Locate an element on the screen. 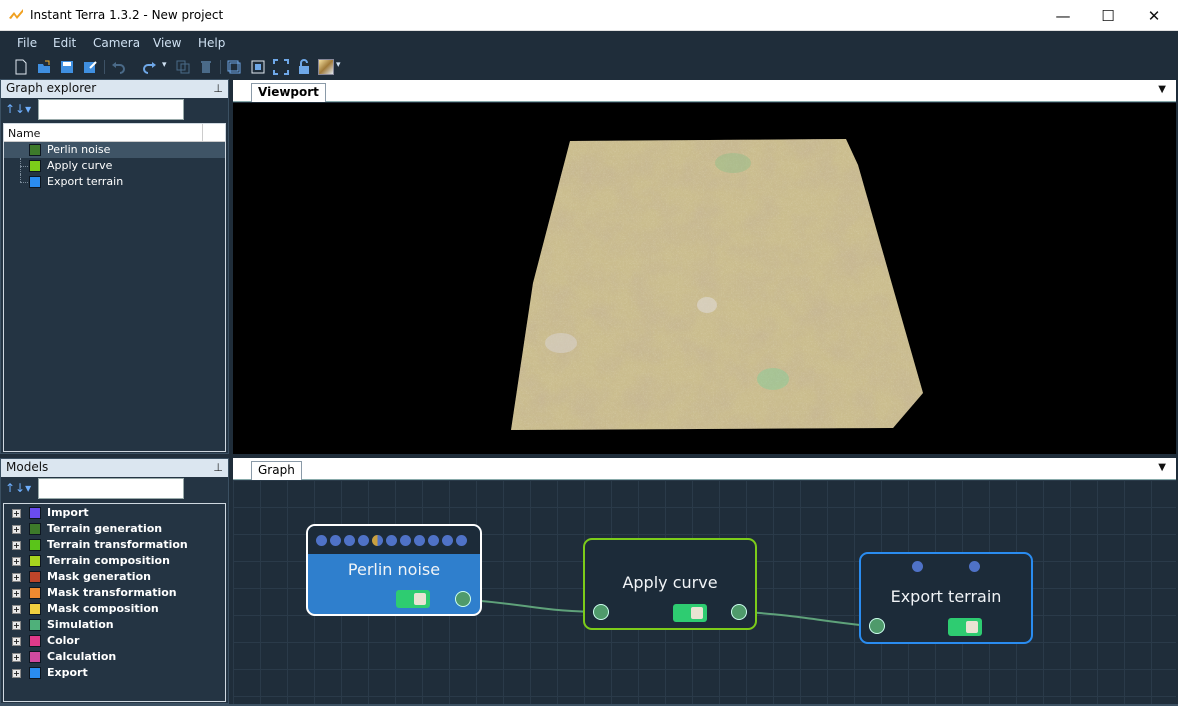 Image resolution: width=1178 pixels, height=706 pixels. toggle-knob is located at coordinates (420, 599).